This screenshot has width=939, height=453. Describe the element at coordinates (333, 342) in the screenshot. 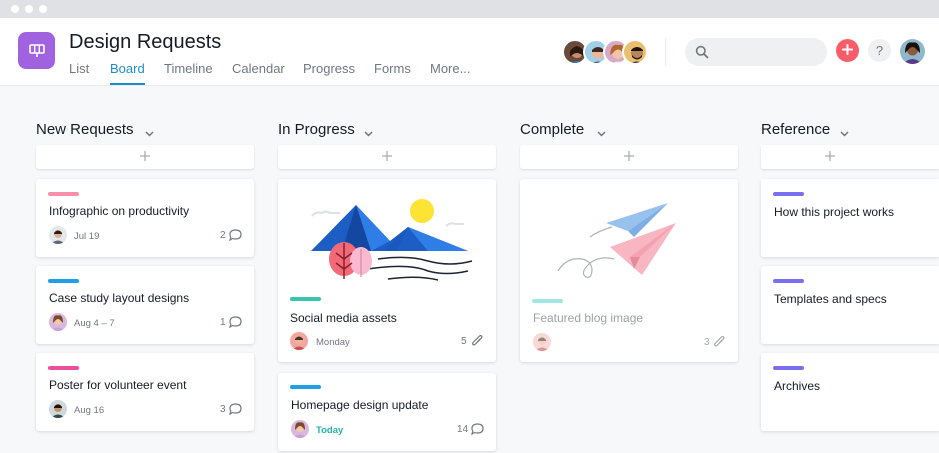

I see `due-date: Monday` at that location.